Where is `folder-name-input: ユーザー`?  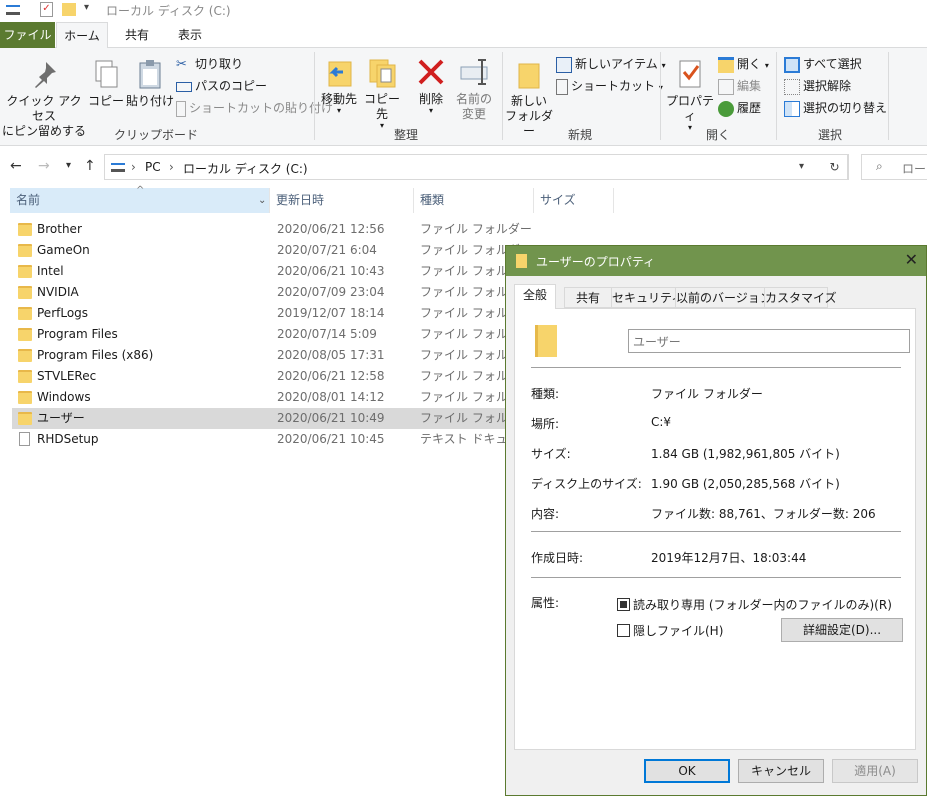
folder-name-input: ユーザー is located at coordinates (769, 341).